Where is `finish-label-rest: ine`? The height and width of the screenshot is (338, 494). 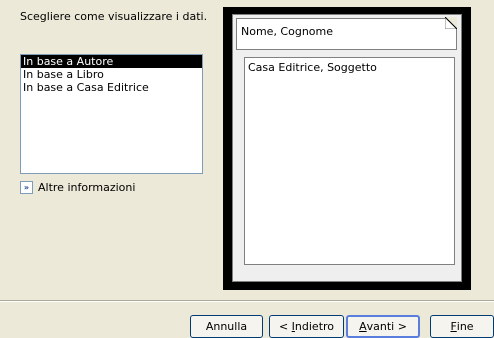 finish-label-rest: ine is located at coordinates (465, 326).